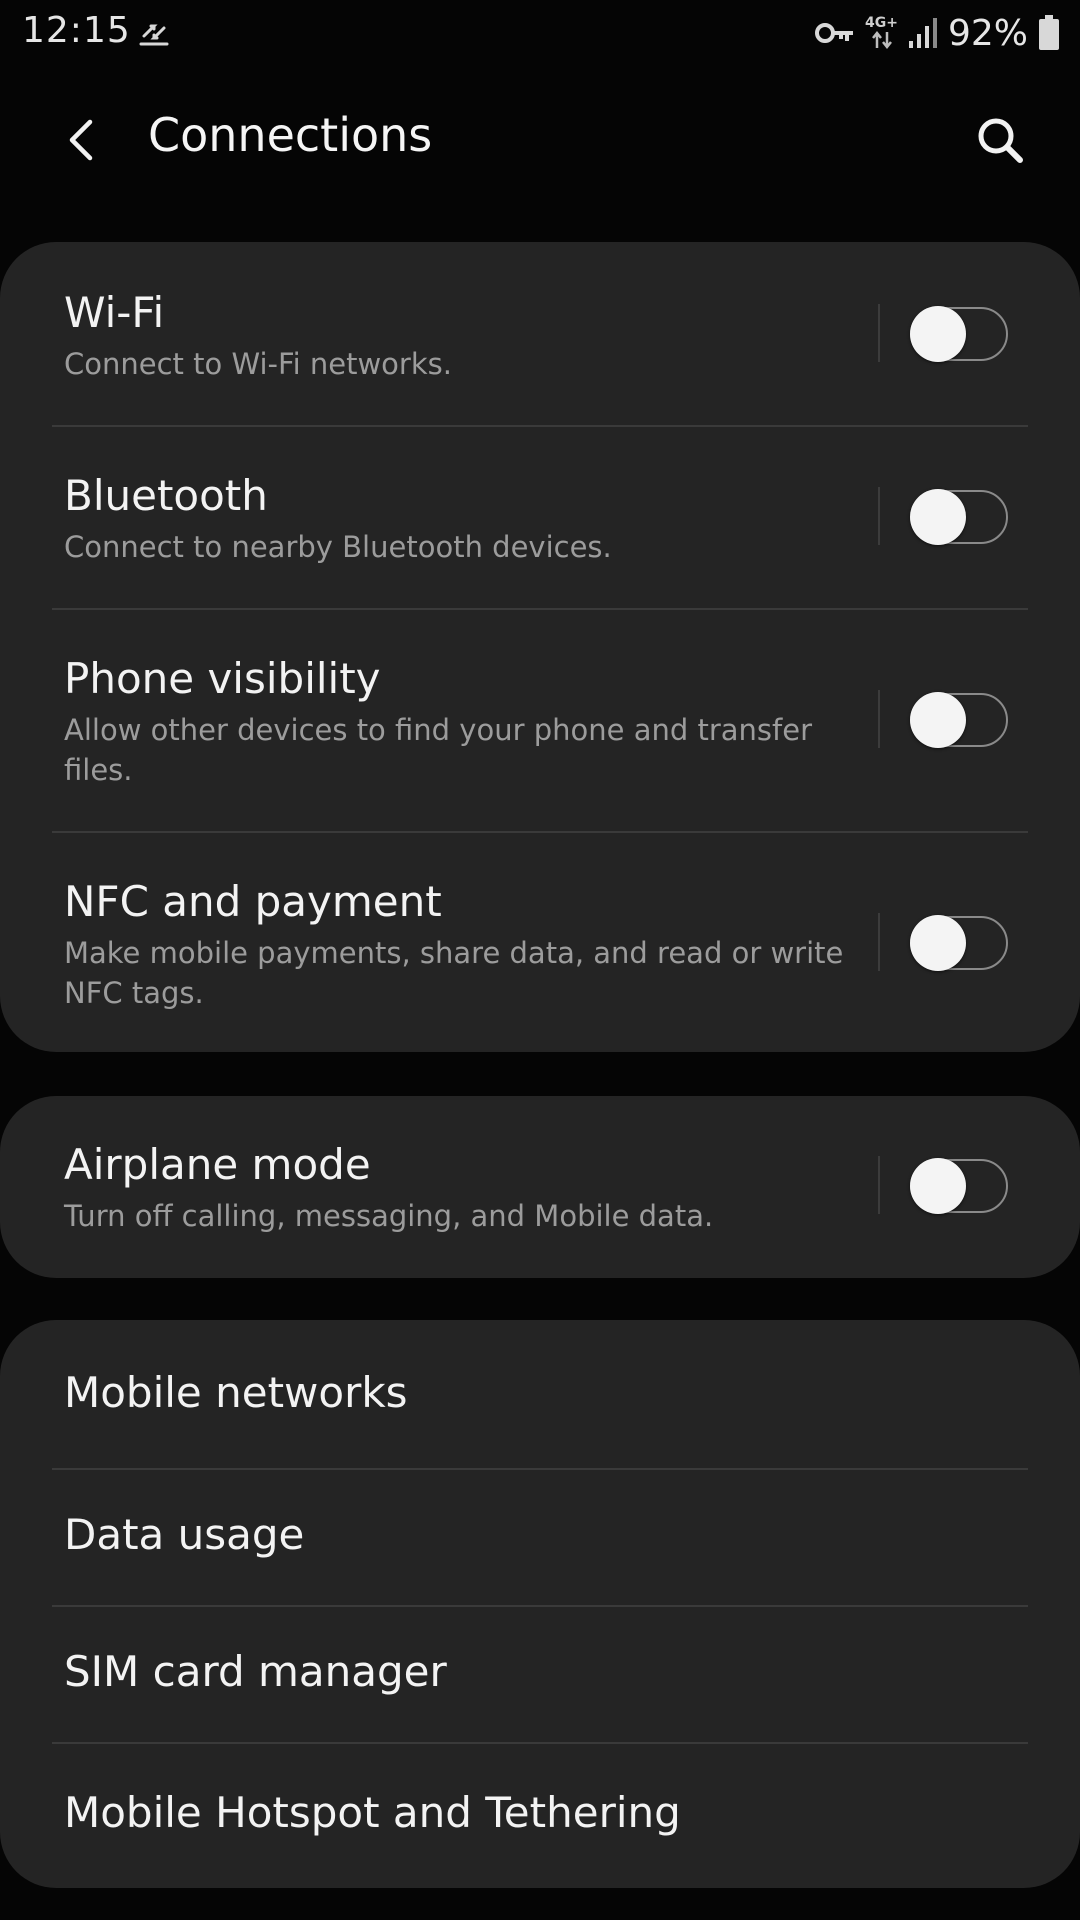  I want to click on sim-card-manager-row: SIM card manager, so click(540, 1675).